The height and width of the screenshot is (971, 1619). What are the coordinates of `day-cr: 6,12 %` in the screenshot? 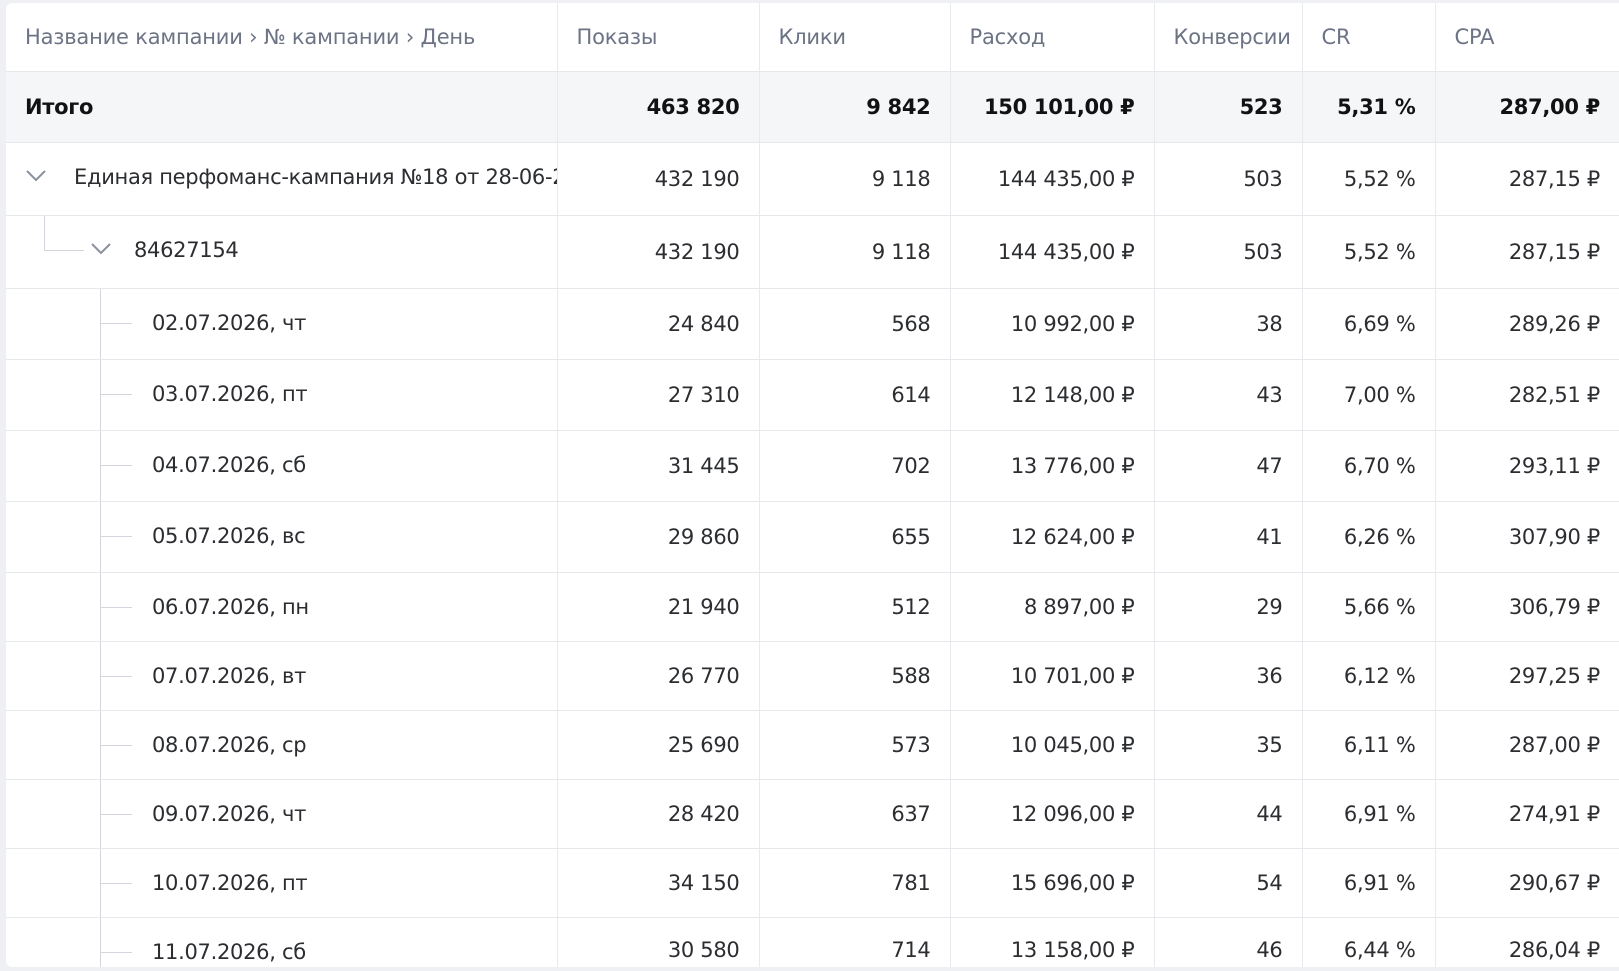 It's located at (1369, 676).